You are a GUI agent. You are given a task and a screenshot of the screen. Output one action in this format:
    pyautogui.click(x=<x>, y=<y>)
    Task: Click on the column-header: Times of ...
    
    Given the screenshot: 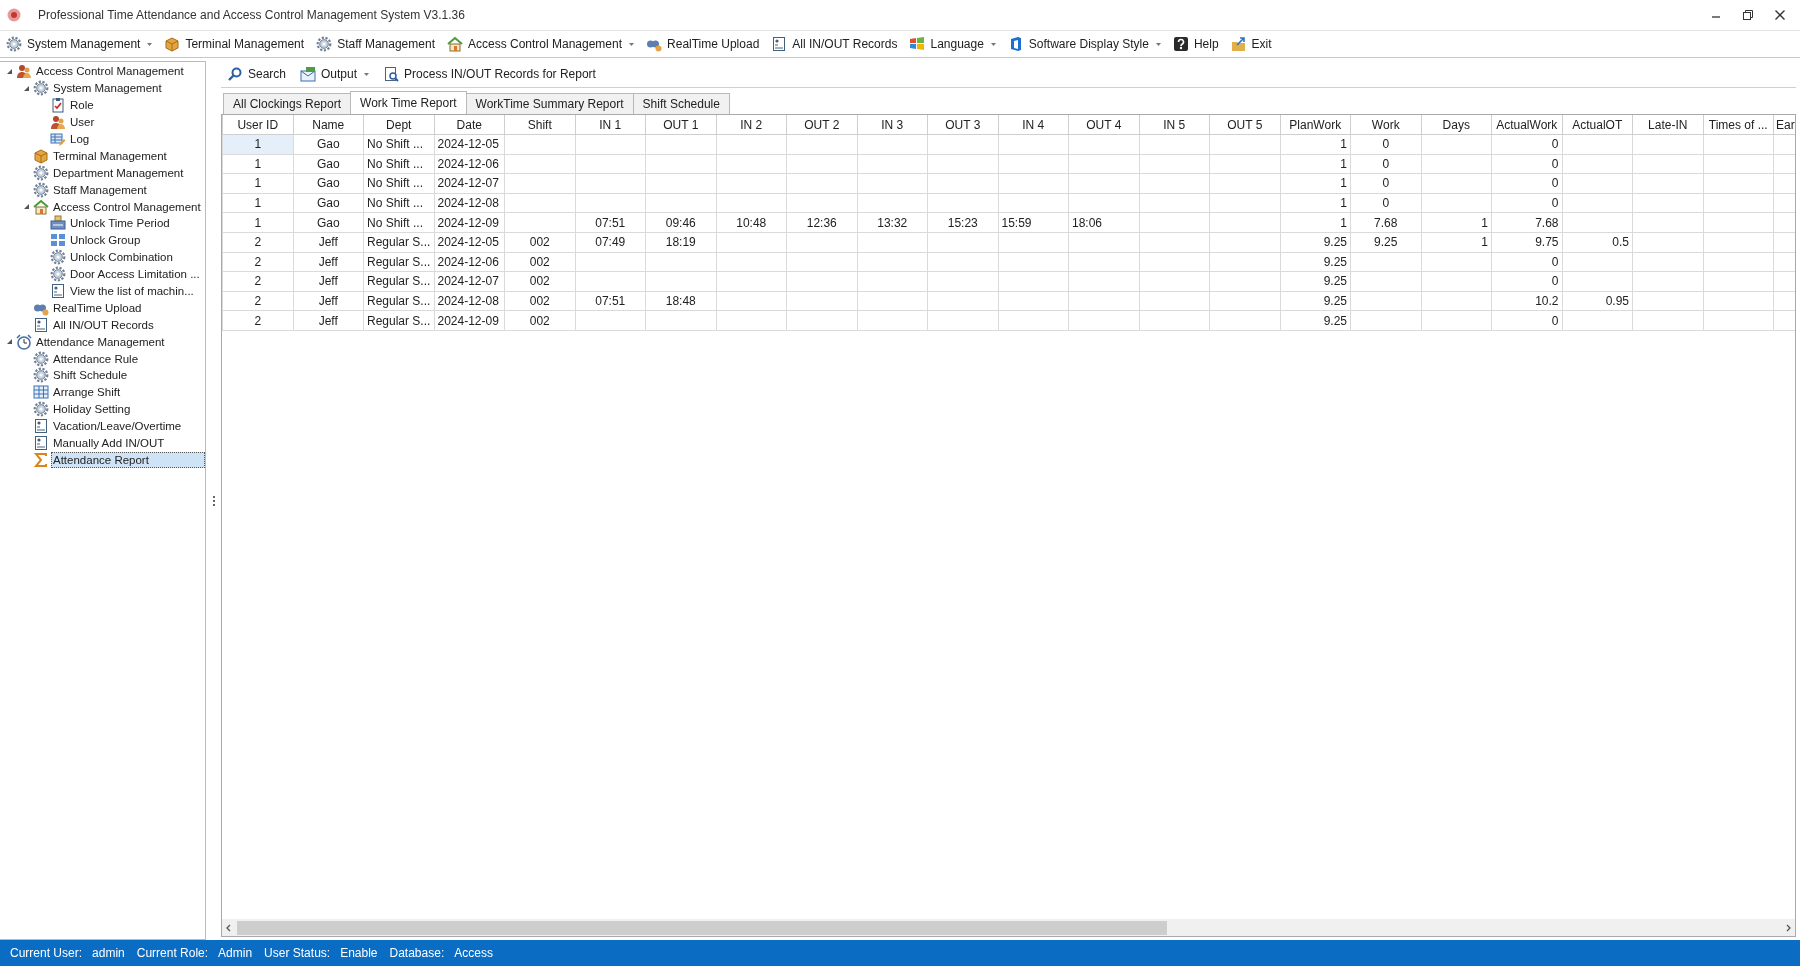 What is the action you would take?
    pyautogui.click(x=1738, y=125)
    